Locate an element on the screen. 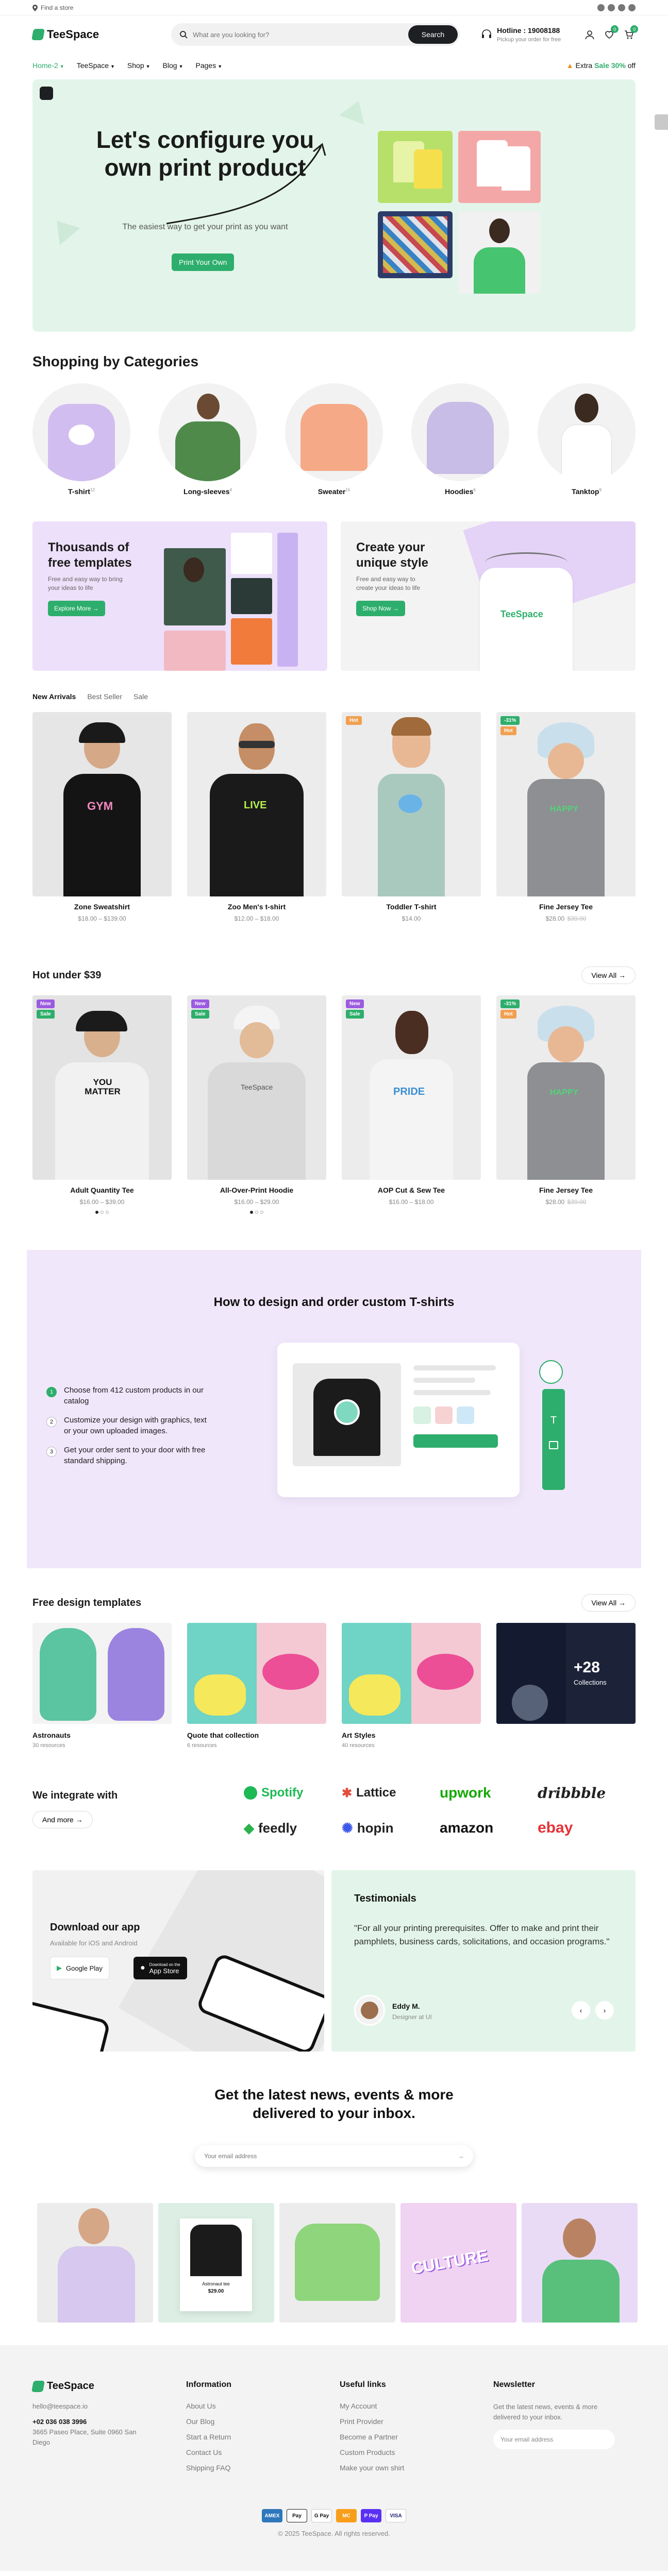 Image resolution: width=668 pixels, height=2576 pixels. tab-sale: Sale is located at coordinates (140, 696).